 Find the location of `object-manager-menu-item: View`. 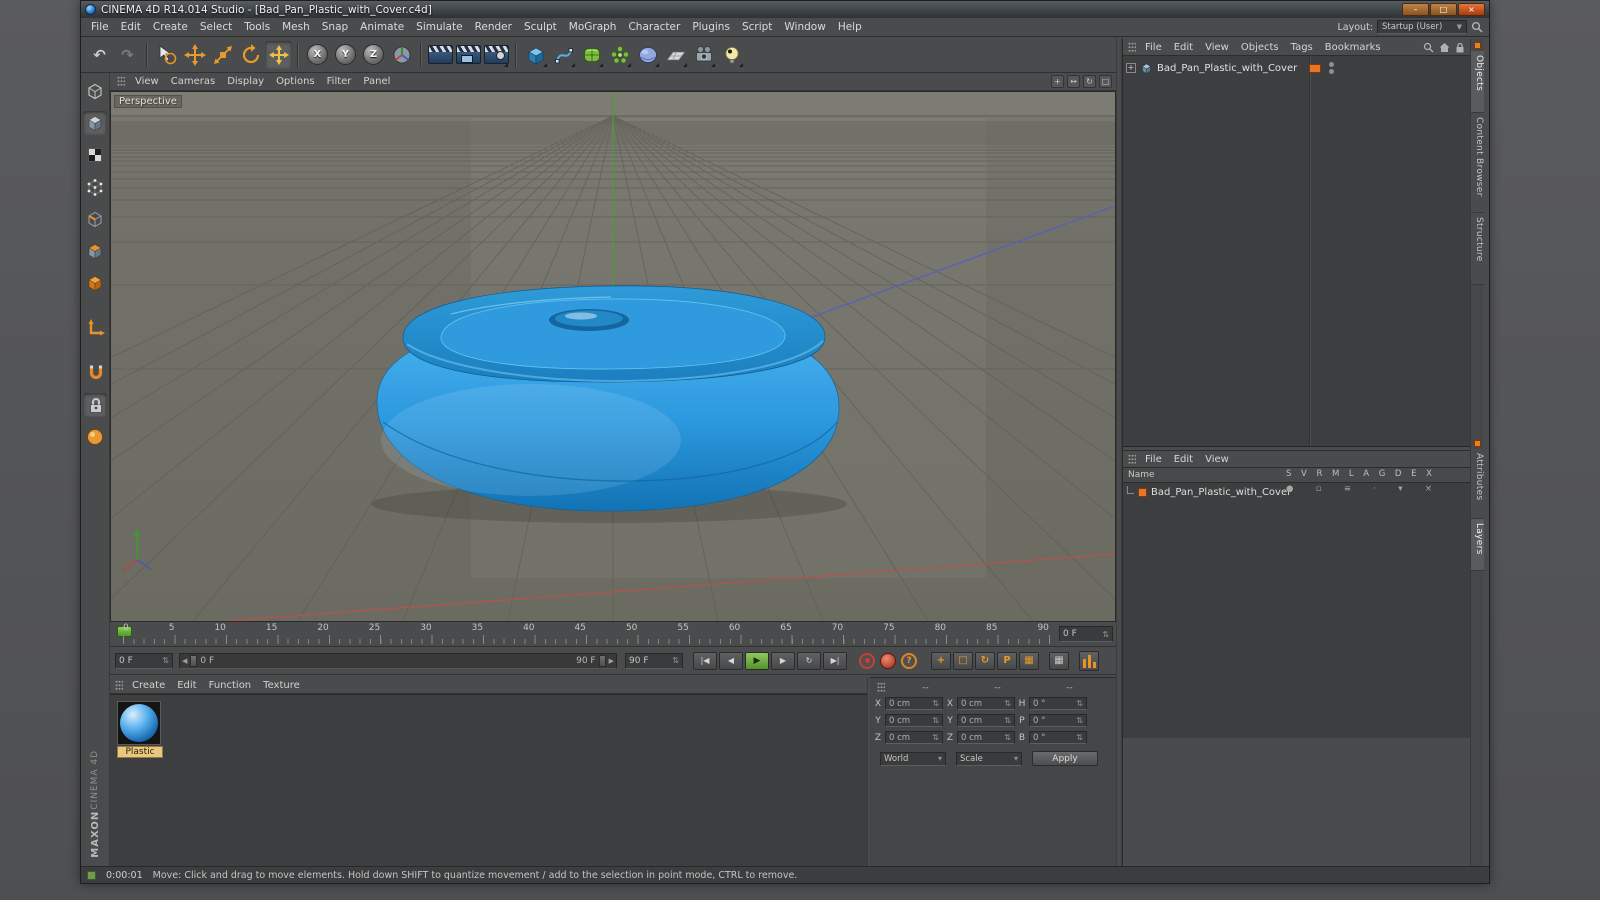

object-manager-menu-item: View is located at coordinates (1217, 47).